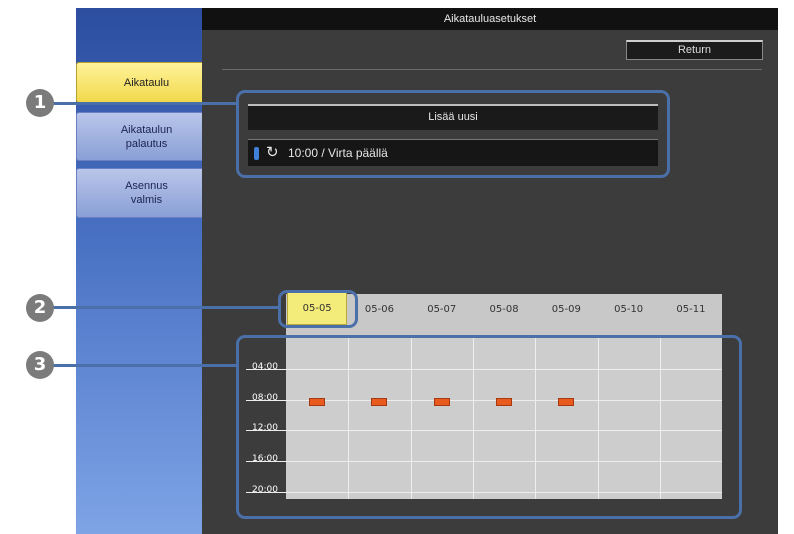  I want to click on day-header: 05-07, so click(442, 310).